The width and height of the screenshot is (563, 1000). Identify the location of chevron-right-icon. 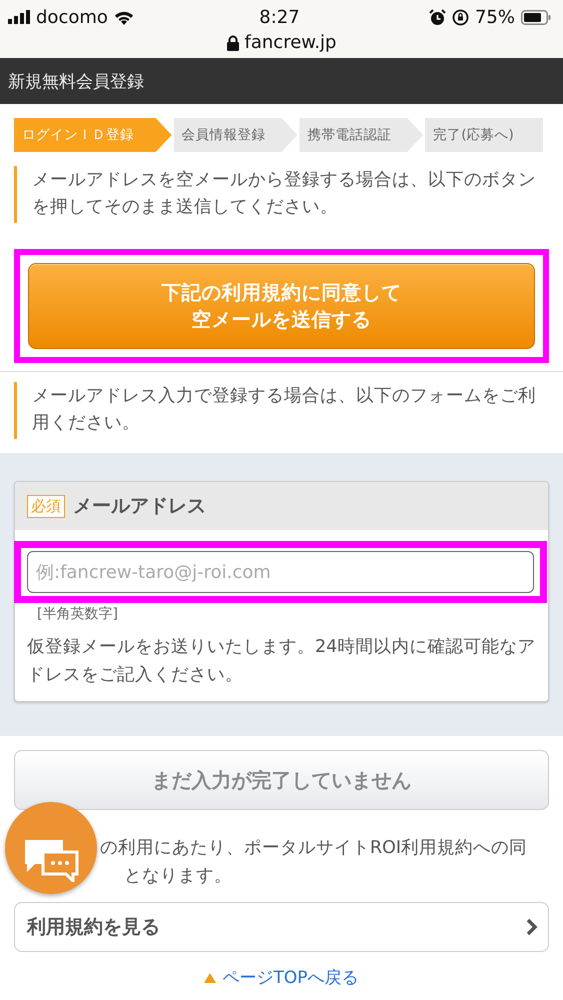
(532, 927).